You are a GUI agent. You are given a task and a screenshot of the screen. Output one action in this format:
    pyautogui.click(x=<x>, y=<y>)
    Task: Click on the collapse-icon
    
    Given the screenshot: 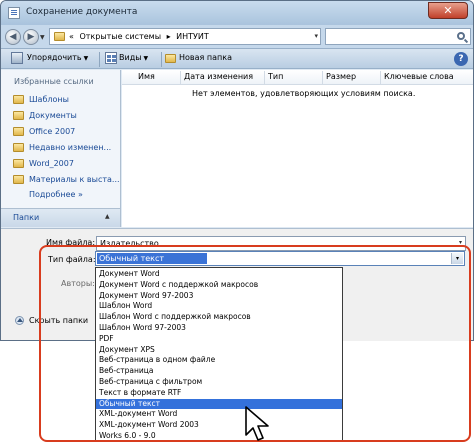 What is the action you would take?
    pyautogui.click(x=19, y=320)
    